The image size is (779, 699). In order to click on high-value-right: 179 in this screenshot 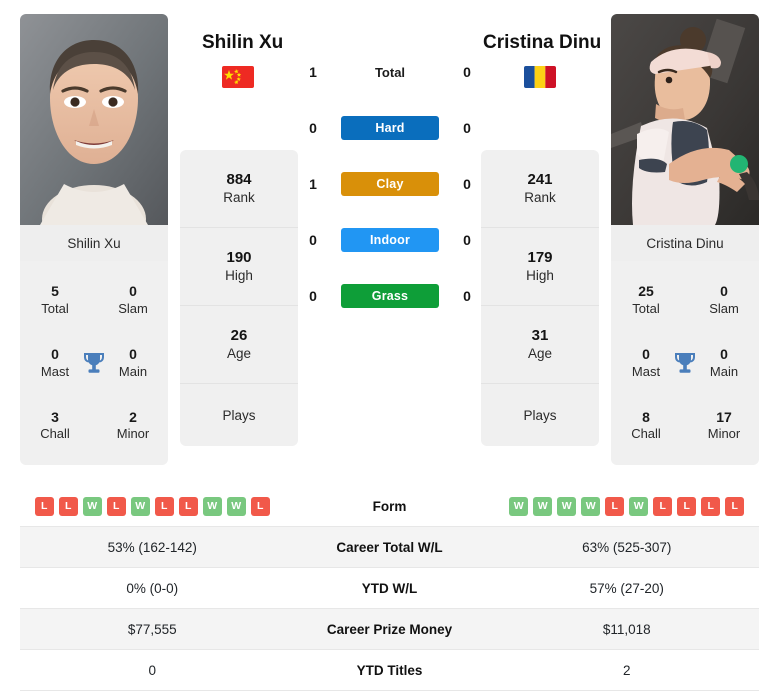, I will do `click(540, 257)`.